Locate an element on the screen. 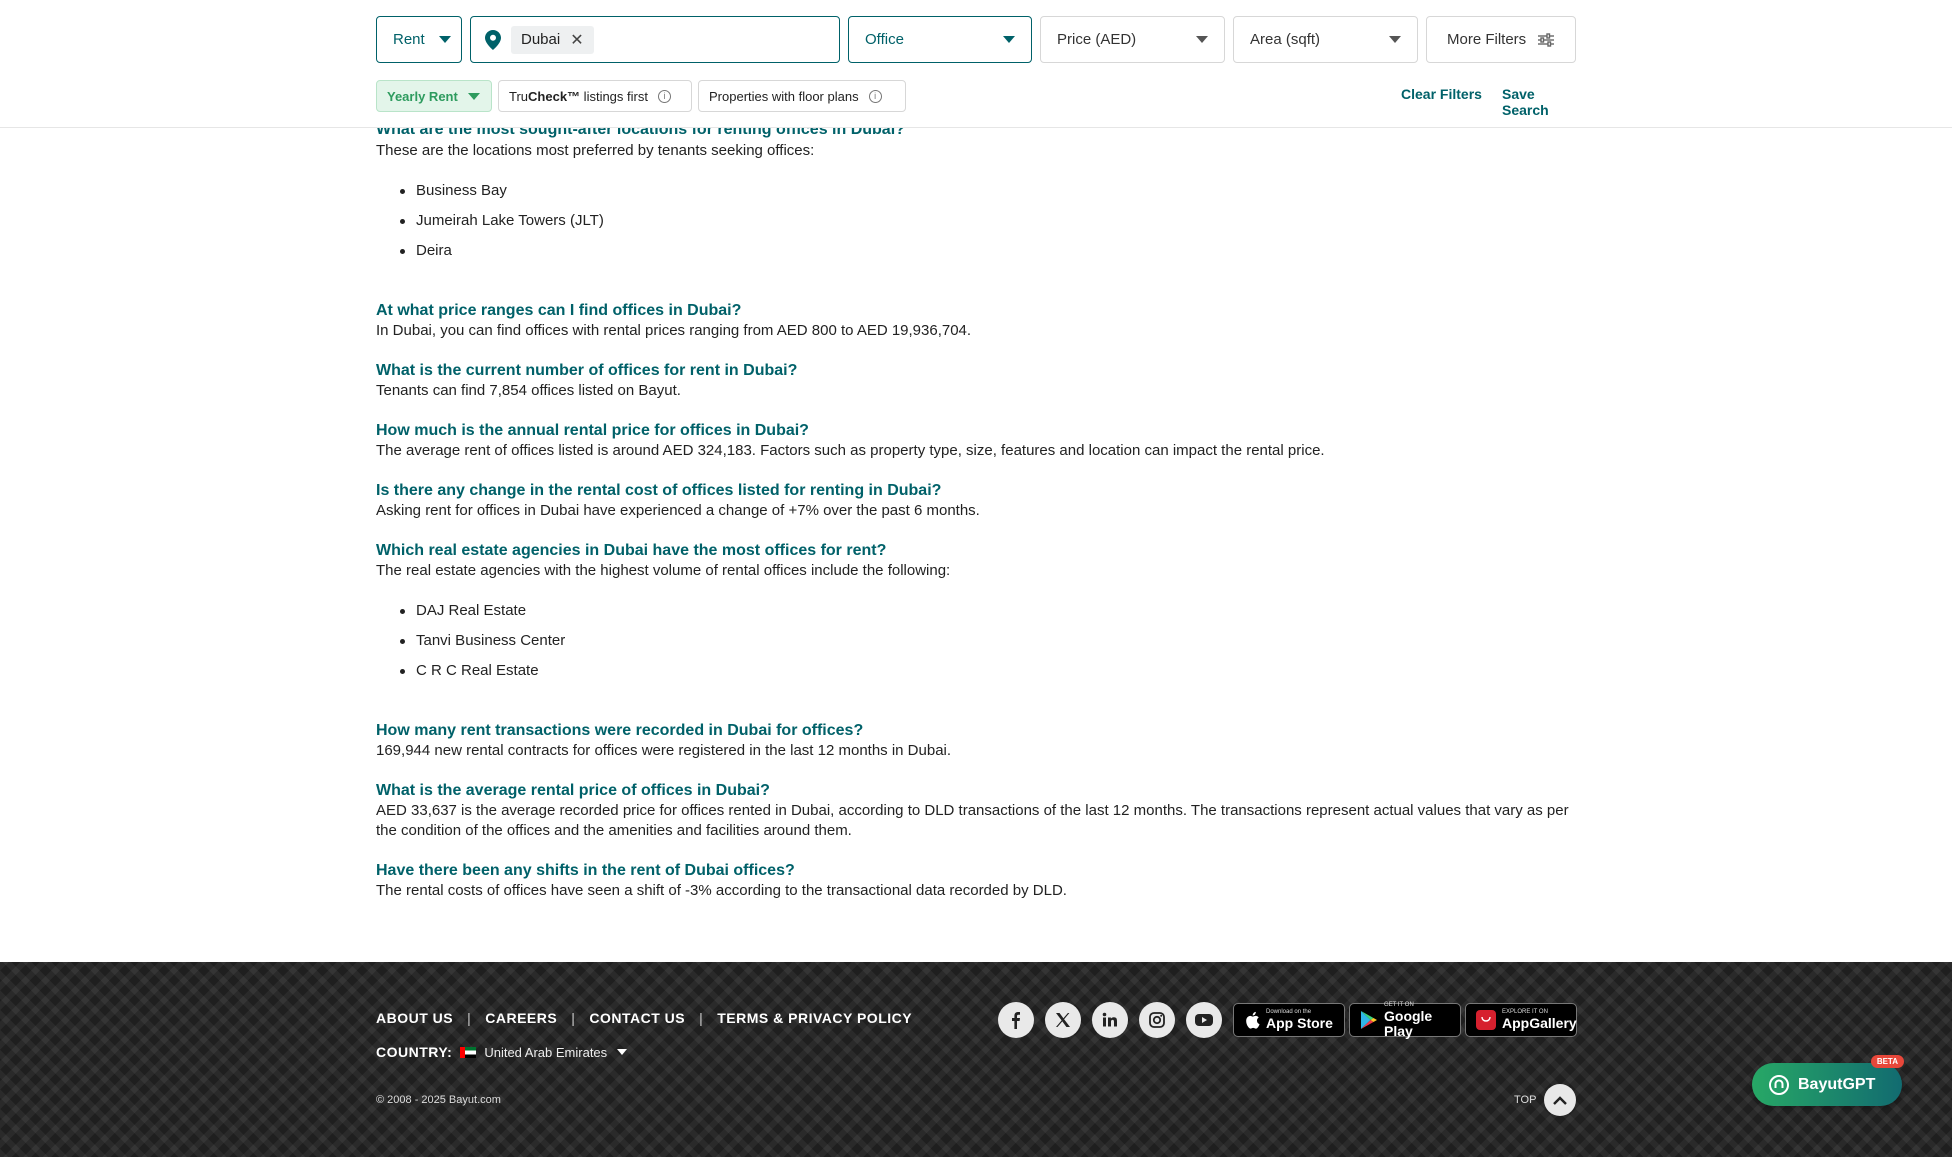 The height and width of the screenshot is (1157, 1952). more-filters-button: More Filters is located at coordinates (1501, 39).